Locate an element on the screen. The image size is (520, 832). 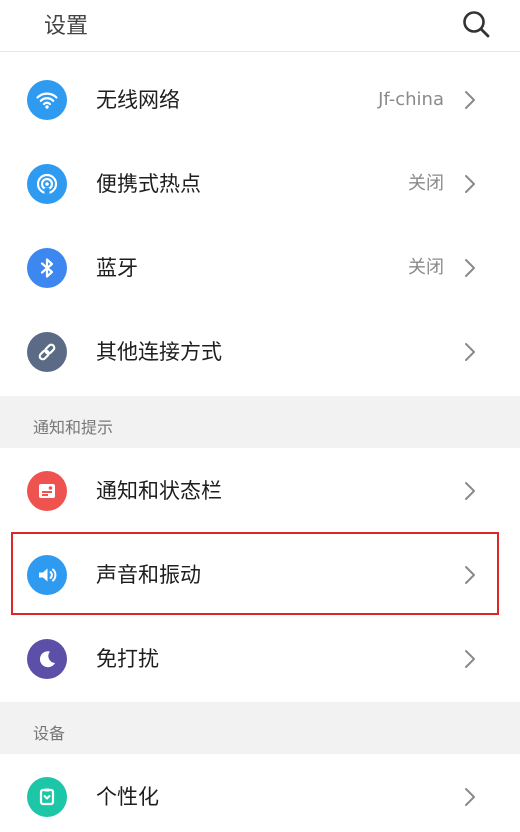
settings-row-notifications: 通知和状态栏 is located at coordinates (260, 491).